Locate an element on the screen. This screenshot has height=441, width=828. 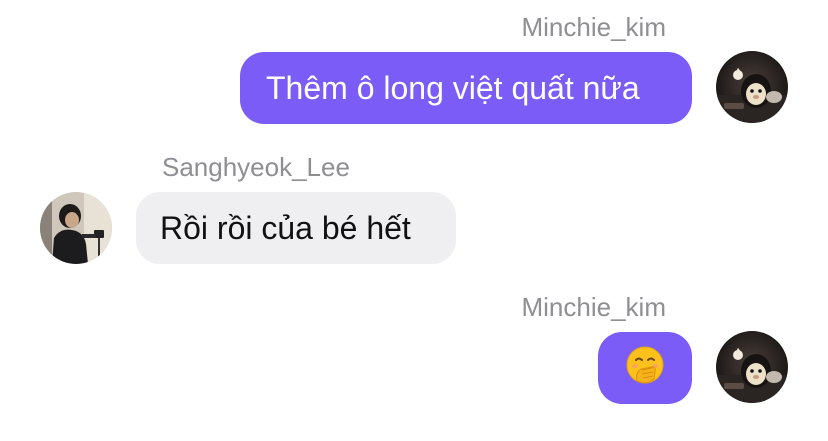
face-with-hand-over-mouth-icon is located at coordinates (645, 368).